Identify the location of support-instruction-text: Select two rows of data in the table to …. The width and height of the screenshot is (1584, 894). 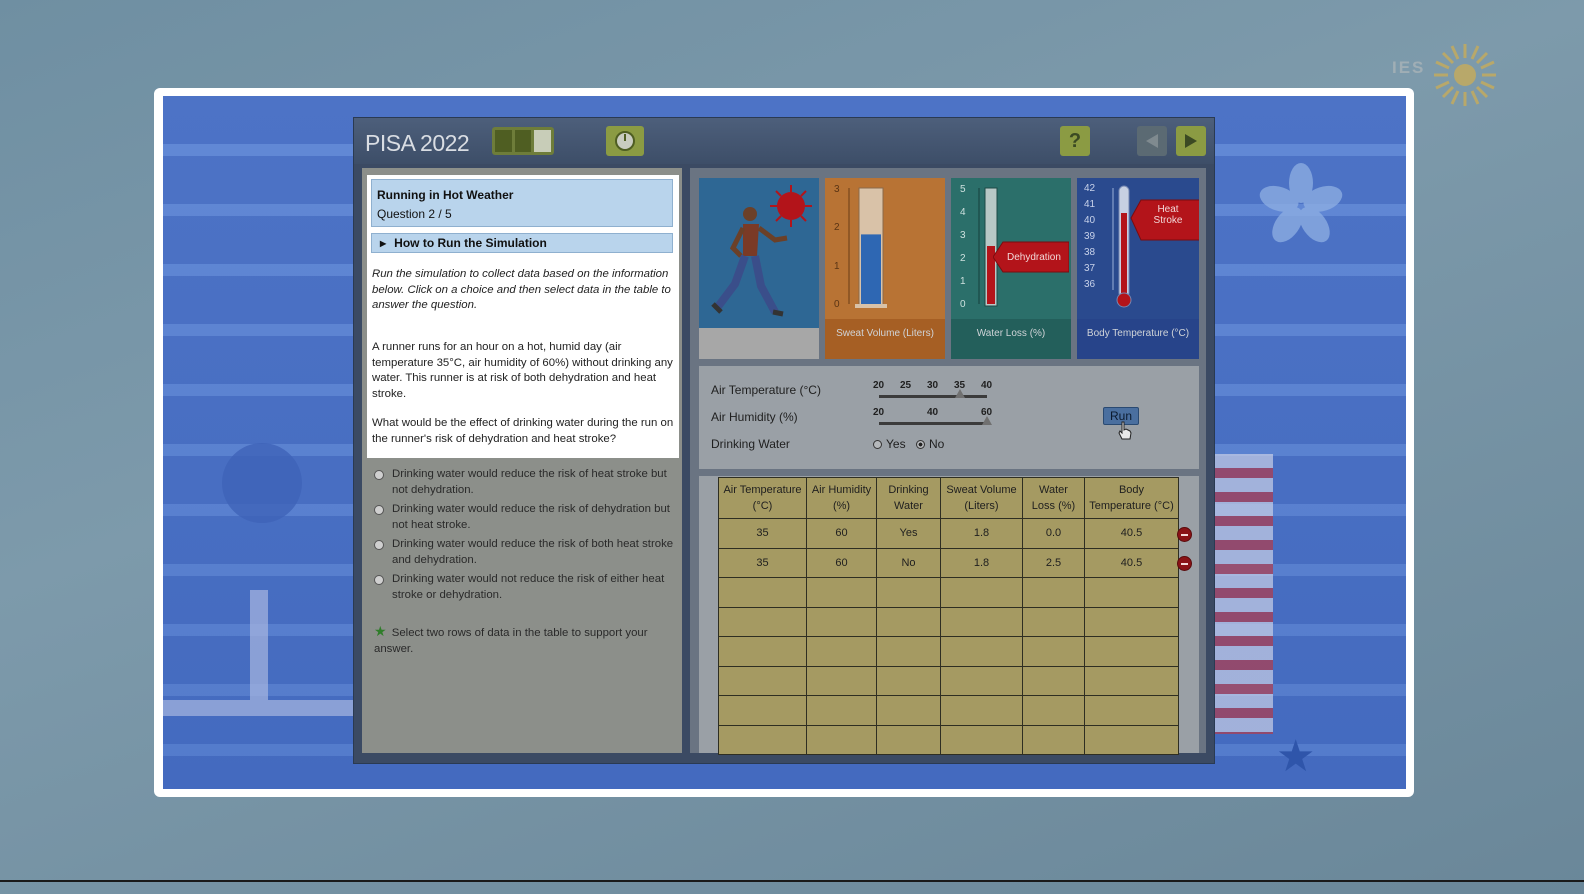
(511, 641).